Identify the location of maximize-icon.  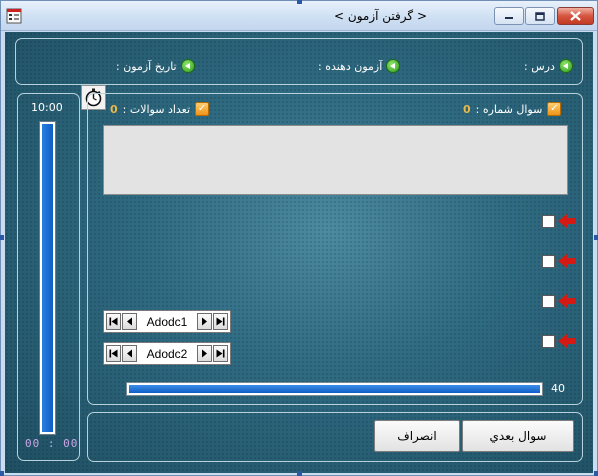
(540, 16).